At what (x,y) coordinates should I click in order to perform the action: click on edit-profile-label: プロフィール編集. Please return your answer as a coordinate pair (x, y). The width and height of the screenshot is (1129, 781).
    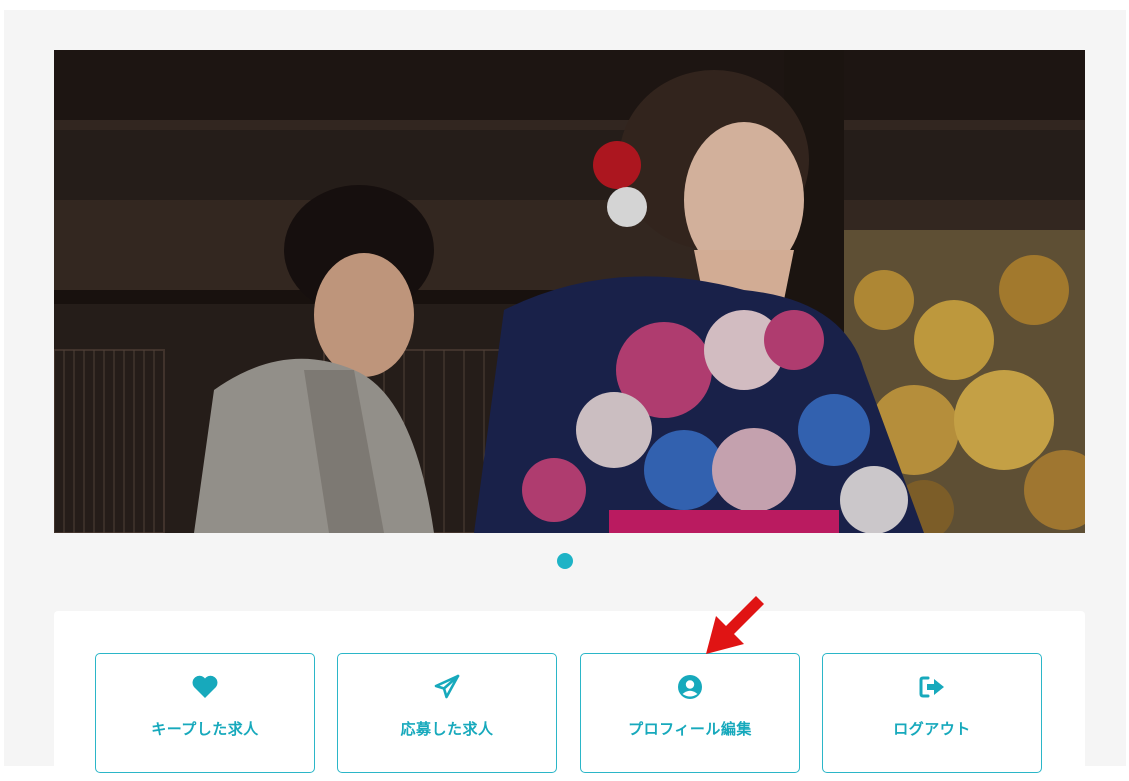
    Looking at the image, I should click on (690, 729).